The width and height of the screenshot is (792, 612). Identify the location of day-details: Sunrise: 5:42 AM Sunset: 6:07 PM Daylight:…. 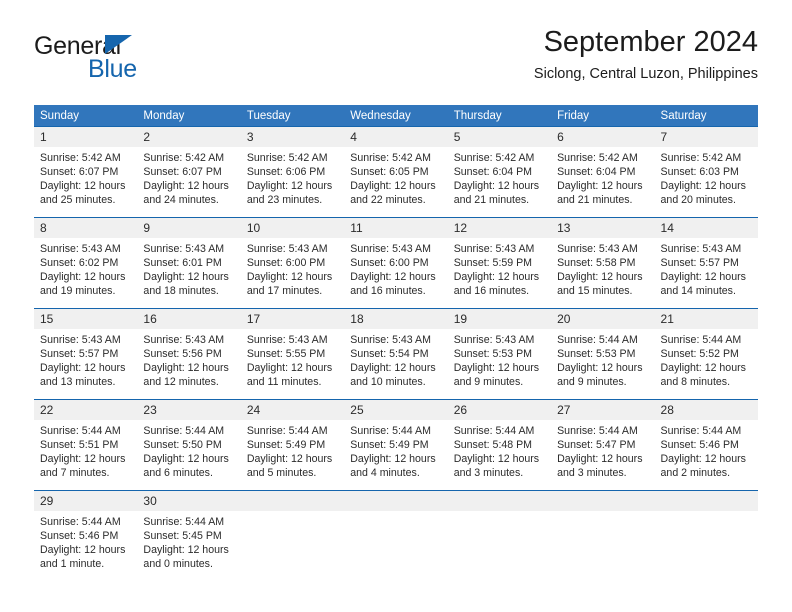
(85, 177).